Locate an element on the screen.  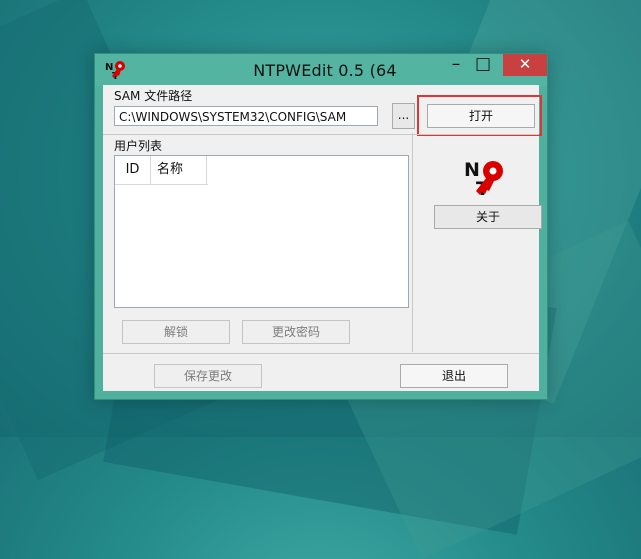
unlock-button: 解锁 is located at coordinates (176, 332).